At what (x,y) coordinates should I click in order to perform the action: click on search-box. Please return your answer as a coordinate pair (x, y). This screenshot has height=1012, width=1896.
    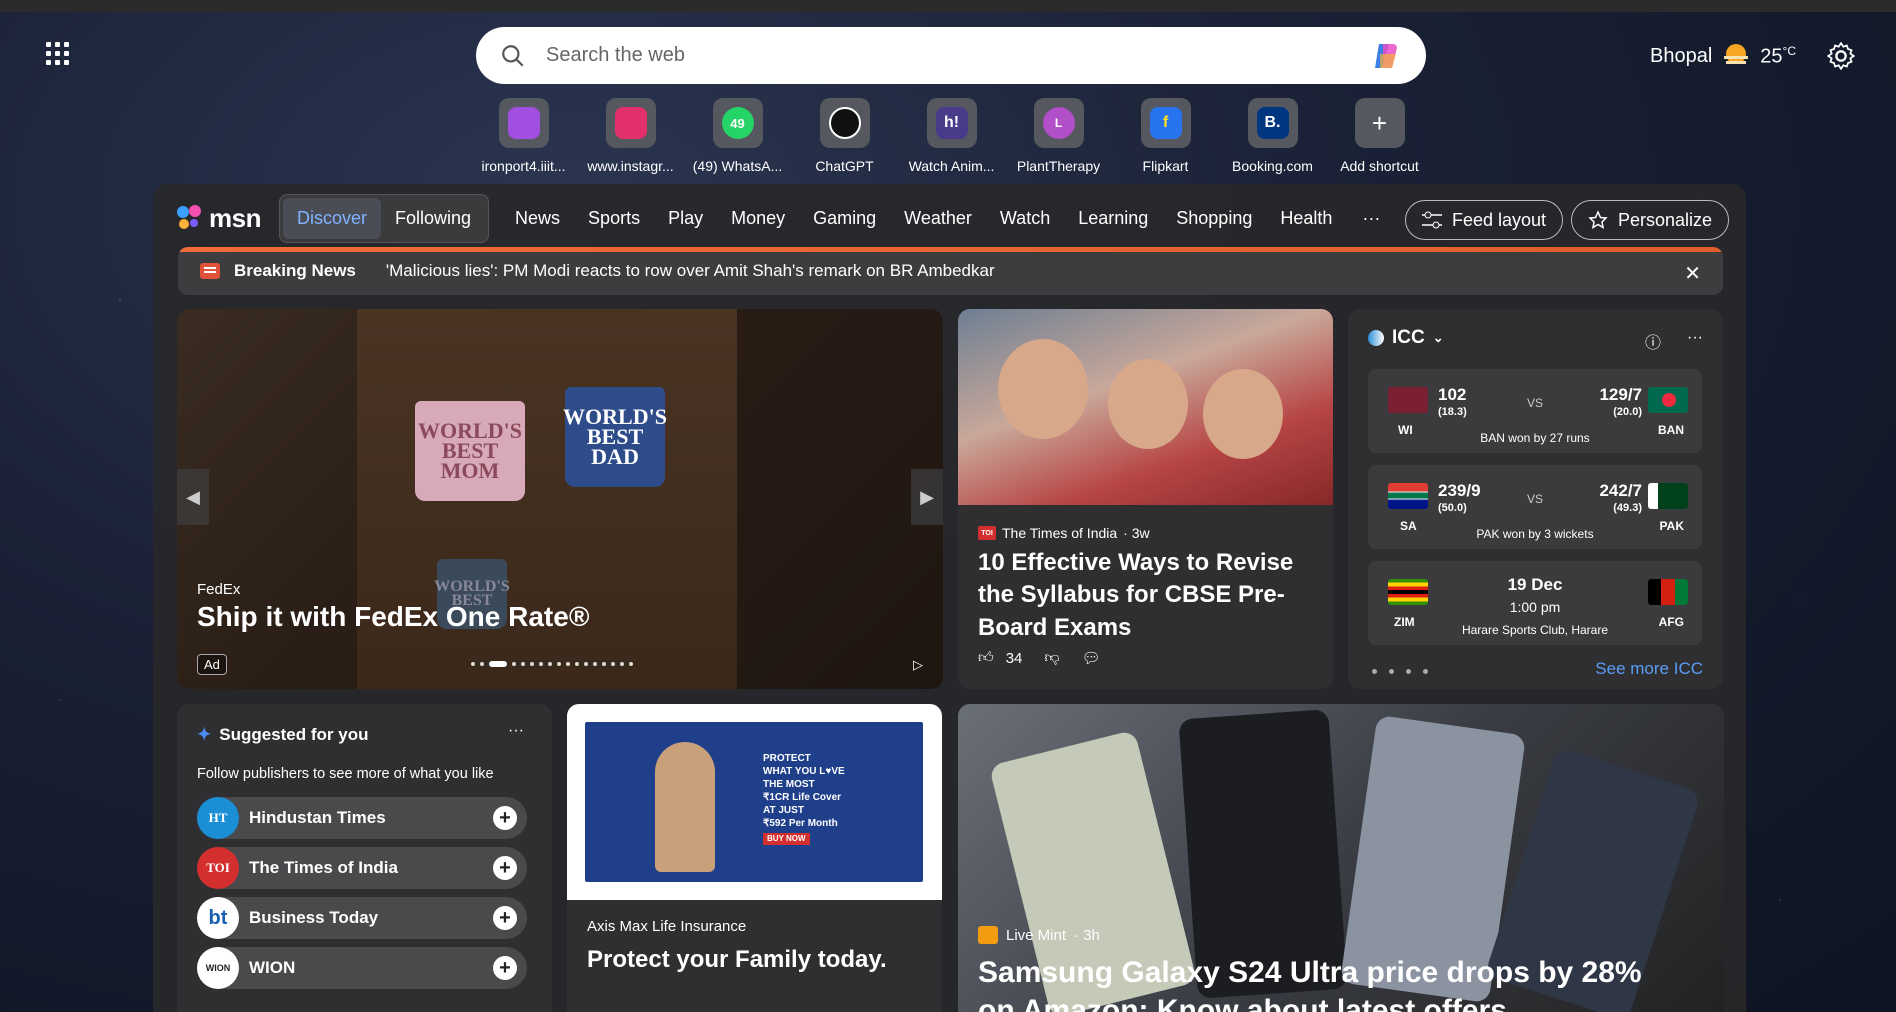
    Looking at the image, I should click on (951, 55).